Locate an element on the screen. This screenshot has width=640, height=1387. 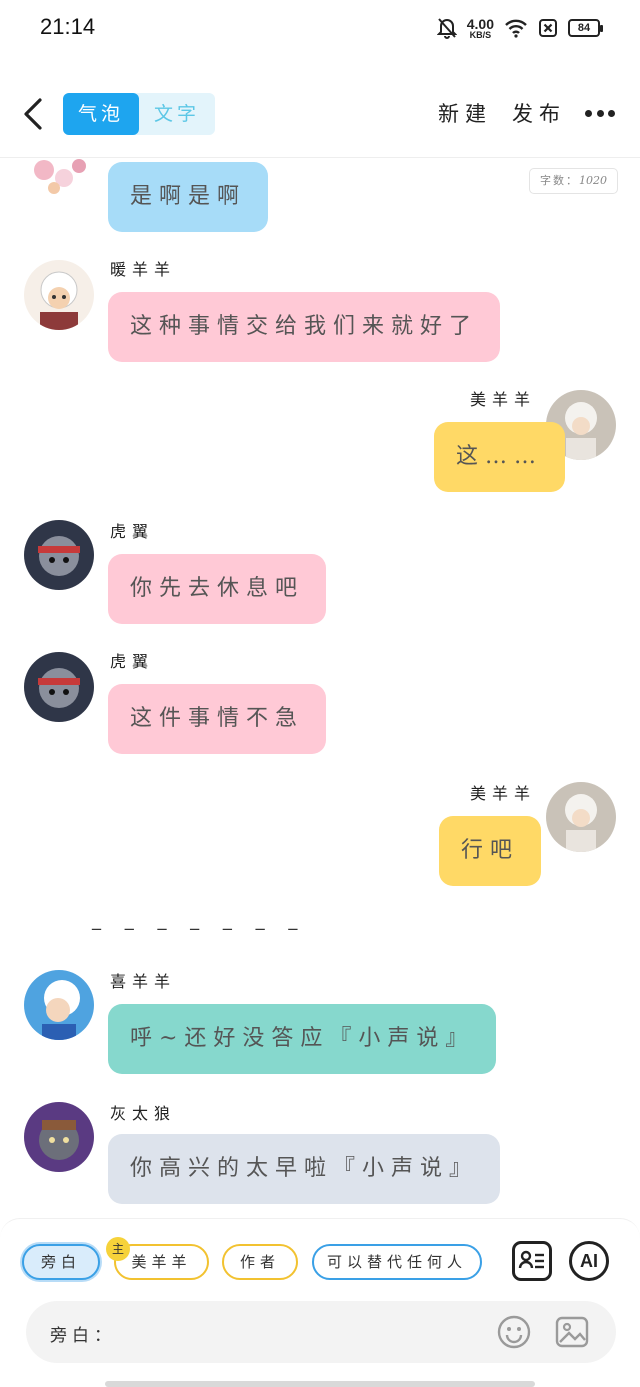
mode-switch: 气泡 文字 is located at coordinates (139, 114).